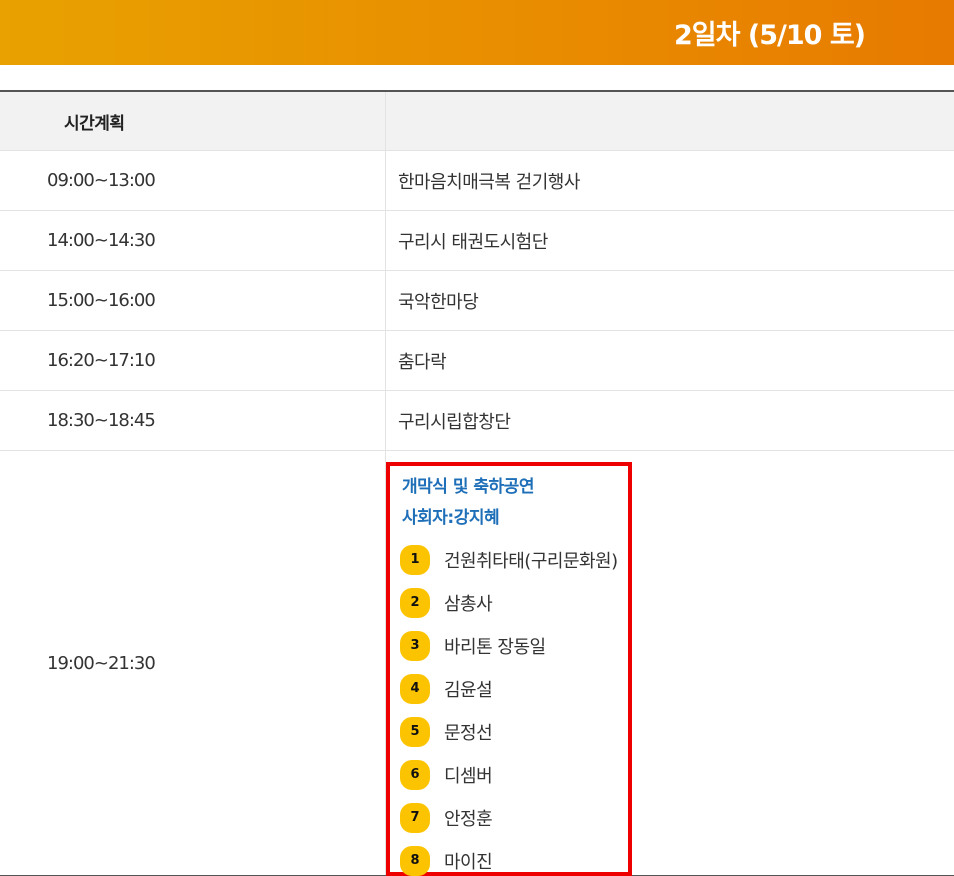 The image size is (954, 876). I want to click on table-row: 16:20~17:10 춤다락, so click(477, 361).